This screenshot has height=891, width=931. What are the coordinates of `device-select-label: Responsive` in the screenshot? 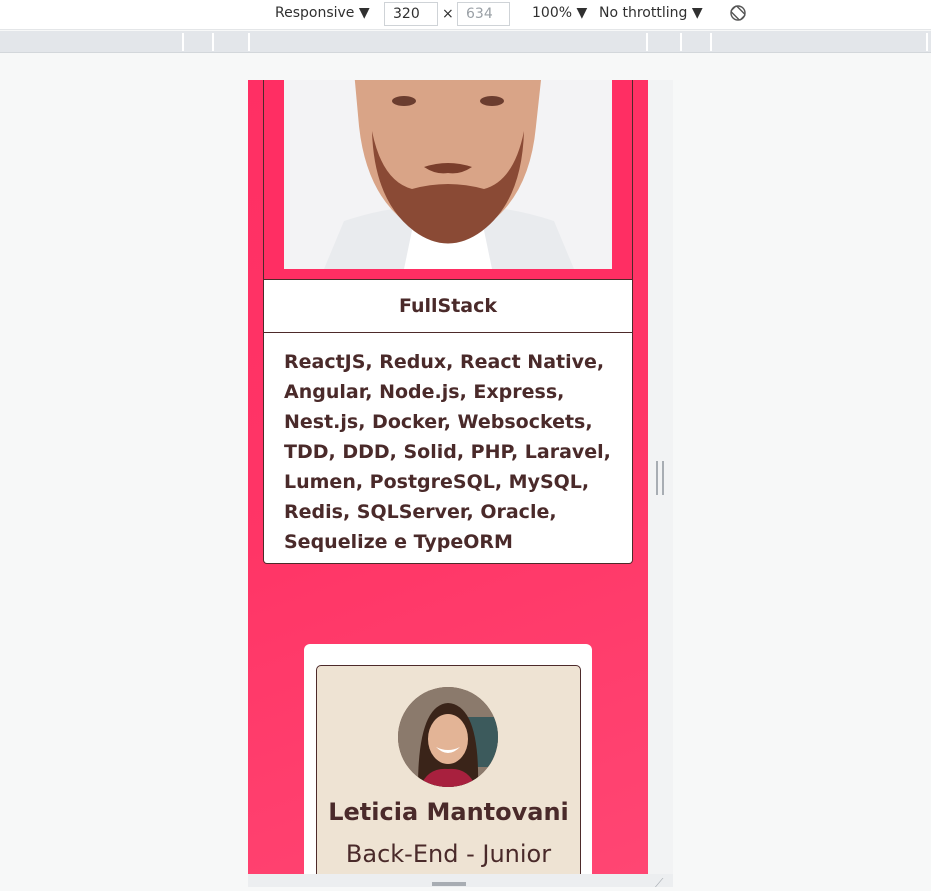 It's located at (315, 13).